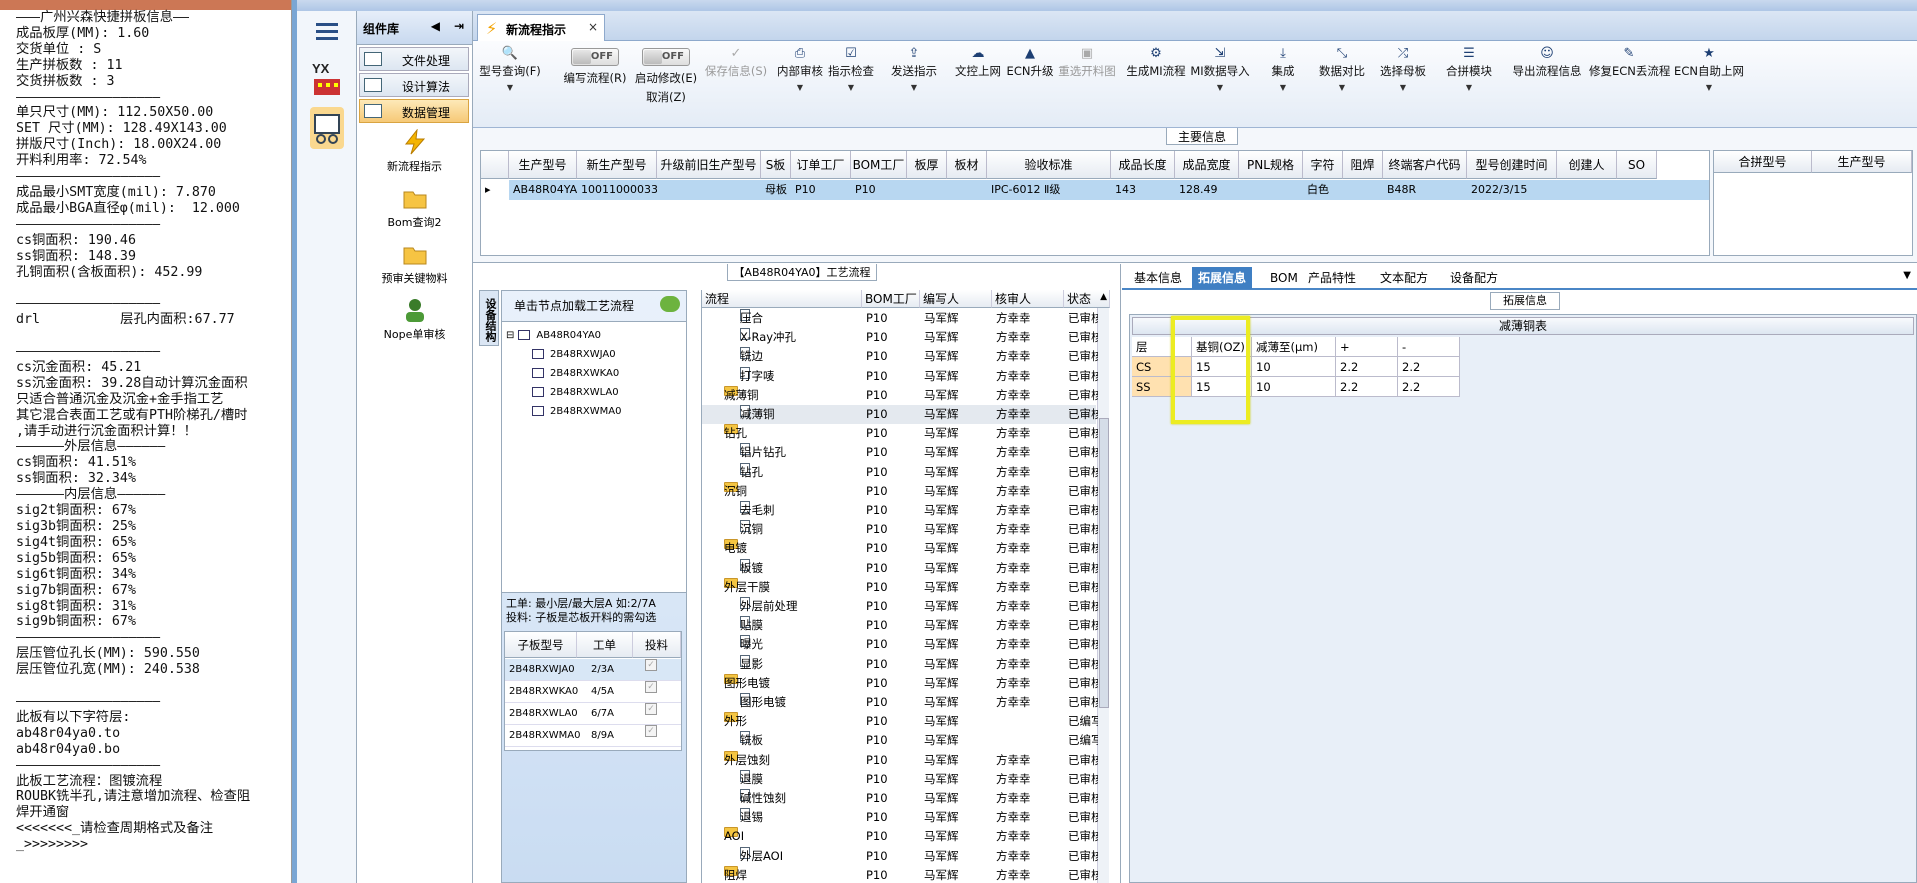 Image resolution: width=1917 pixels, height=883 pixels. What do you see at coordinates (776, 165) in the screenshot?
I see `column-header: S板` at bounding box center [776, 165].